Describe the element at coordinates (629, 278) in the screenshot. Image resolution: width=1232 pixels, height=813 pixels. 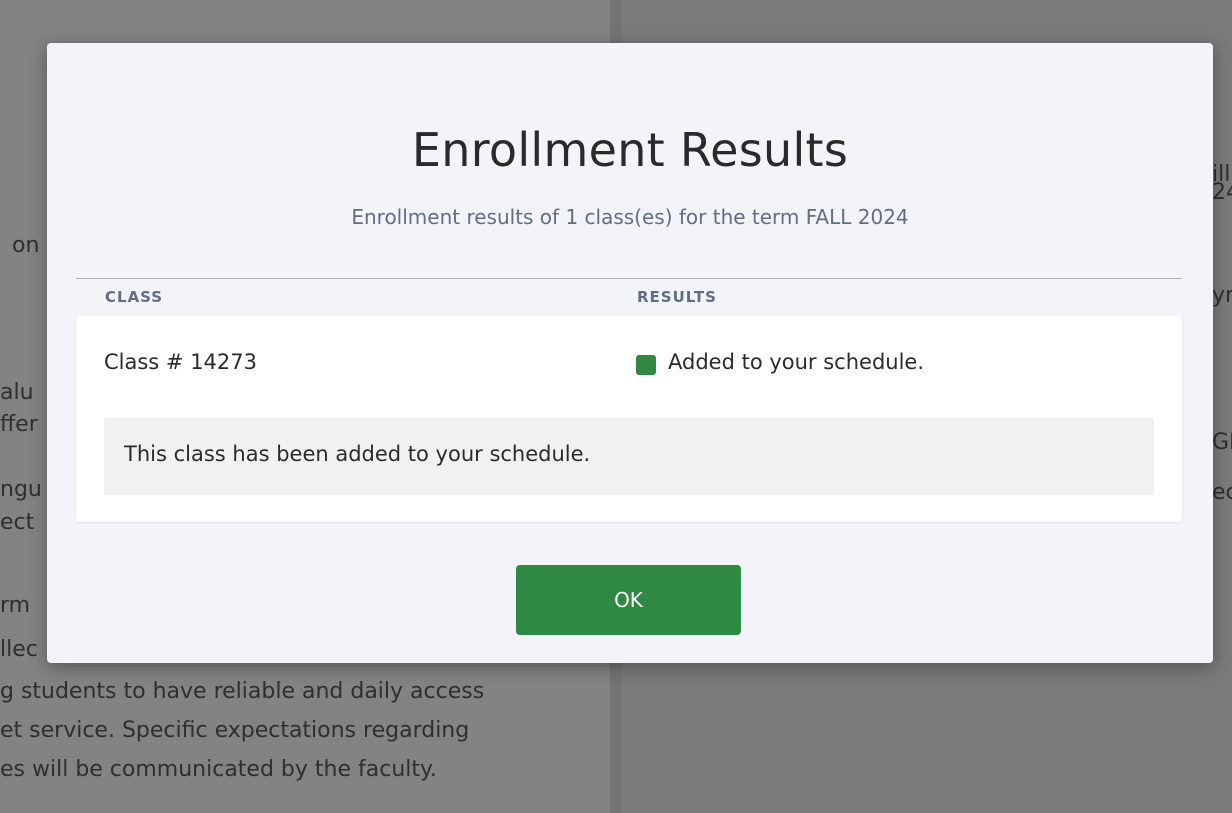
I see `header-divider` at that location.